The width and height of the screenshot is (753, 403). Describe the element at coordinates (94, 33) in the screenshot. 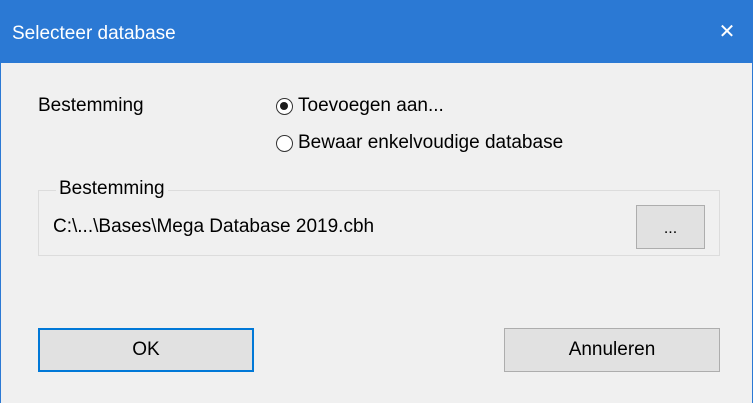

I see `window-title: Selecteer database` at that location.